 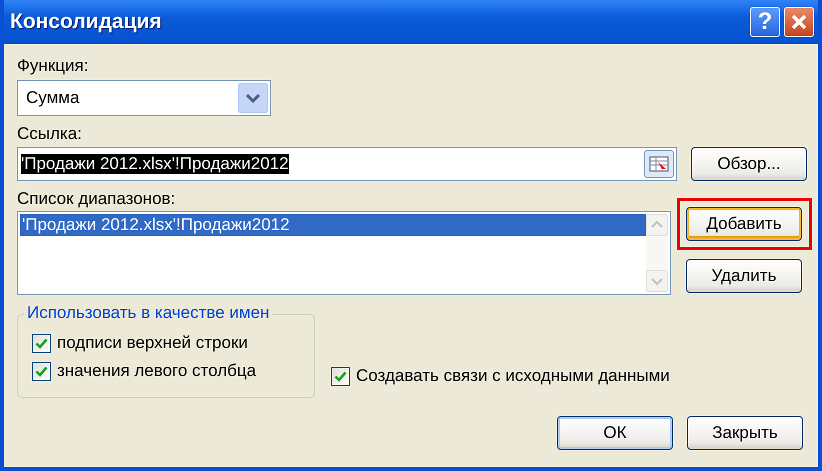 I want to click on action-button: Удалить, so click(x=744, y=276).